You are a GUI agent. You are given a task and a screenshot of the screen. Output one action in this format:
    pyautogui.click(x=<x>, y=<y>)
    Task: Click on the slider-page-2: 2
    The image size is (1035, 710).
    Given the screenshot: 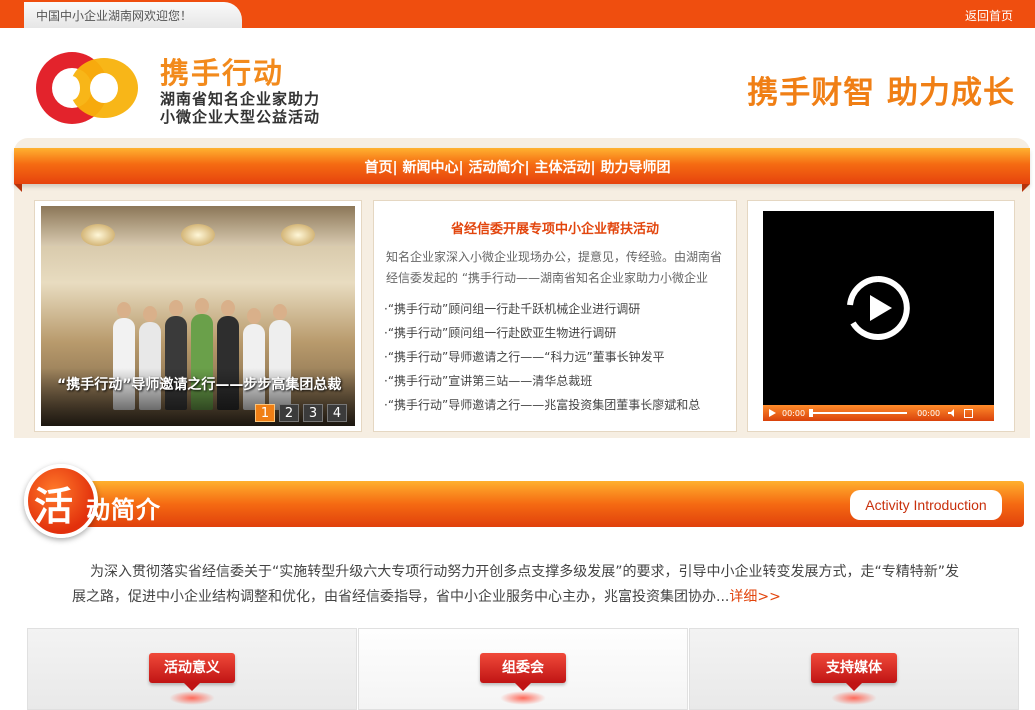 What is the action you would take?
    pyautogui.click(x=289, y=413)
    